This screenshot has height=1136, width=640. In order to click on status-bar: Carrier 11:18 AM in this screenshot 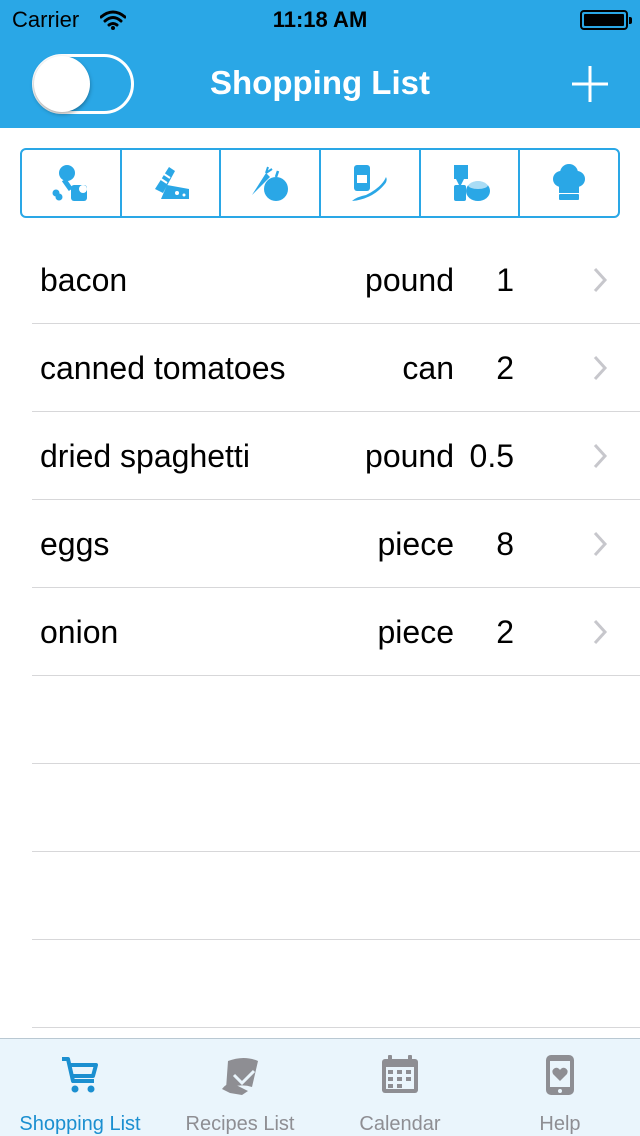, I will do `click(320, 20)`.